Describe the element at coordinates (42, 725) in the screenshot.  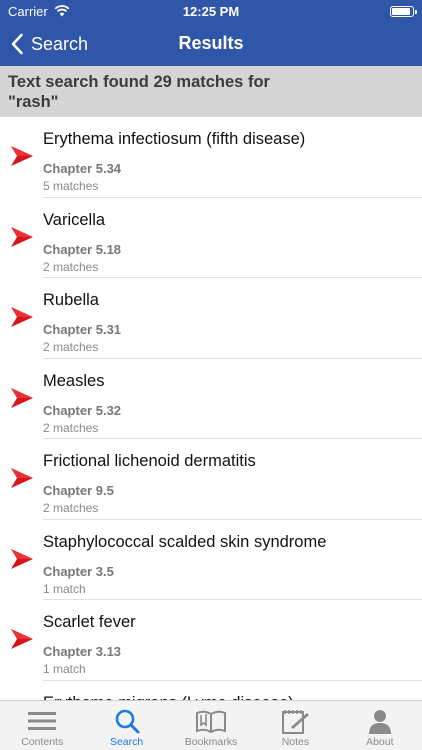
I see `tab-contents: Contents` at that location.